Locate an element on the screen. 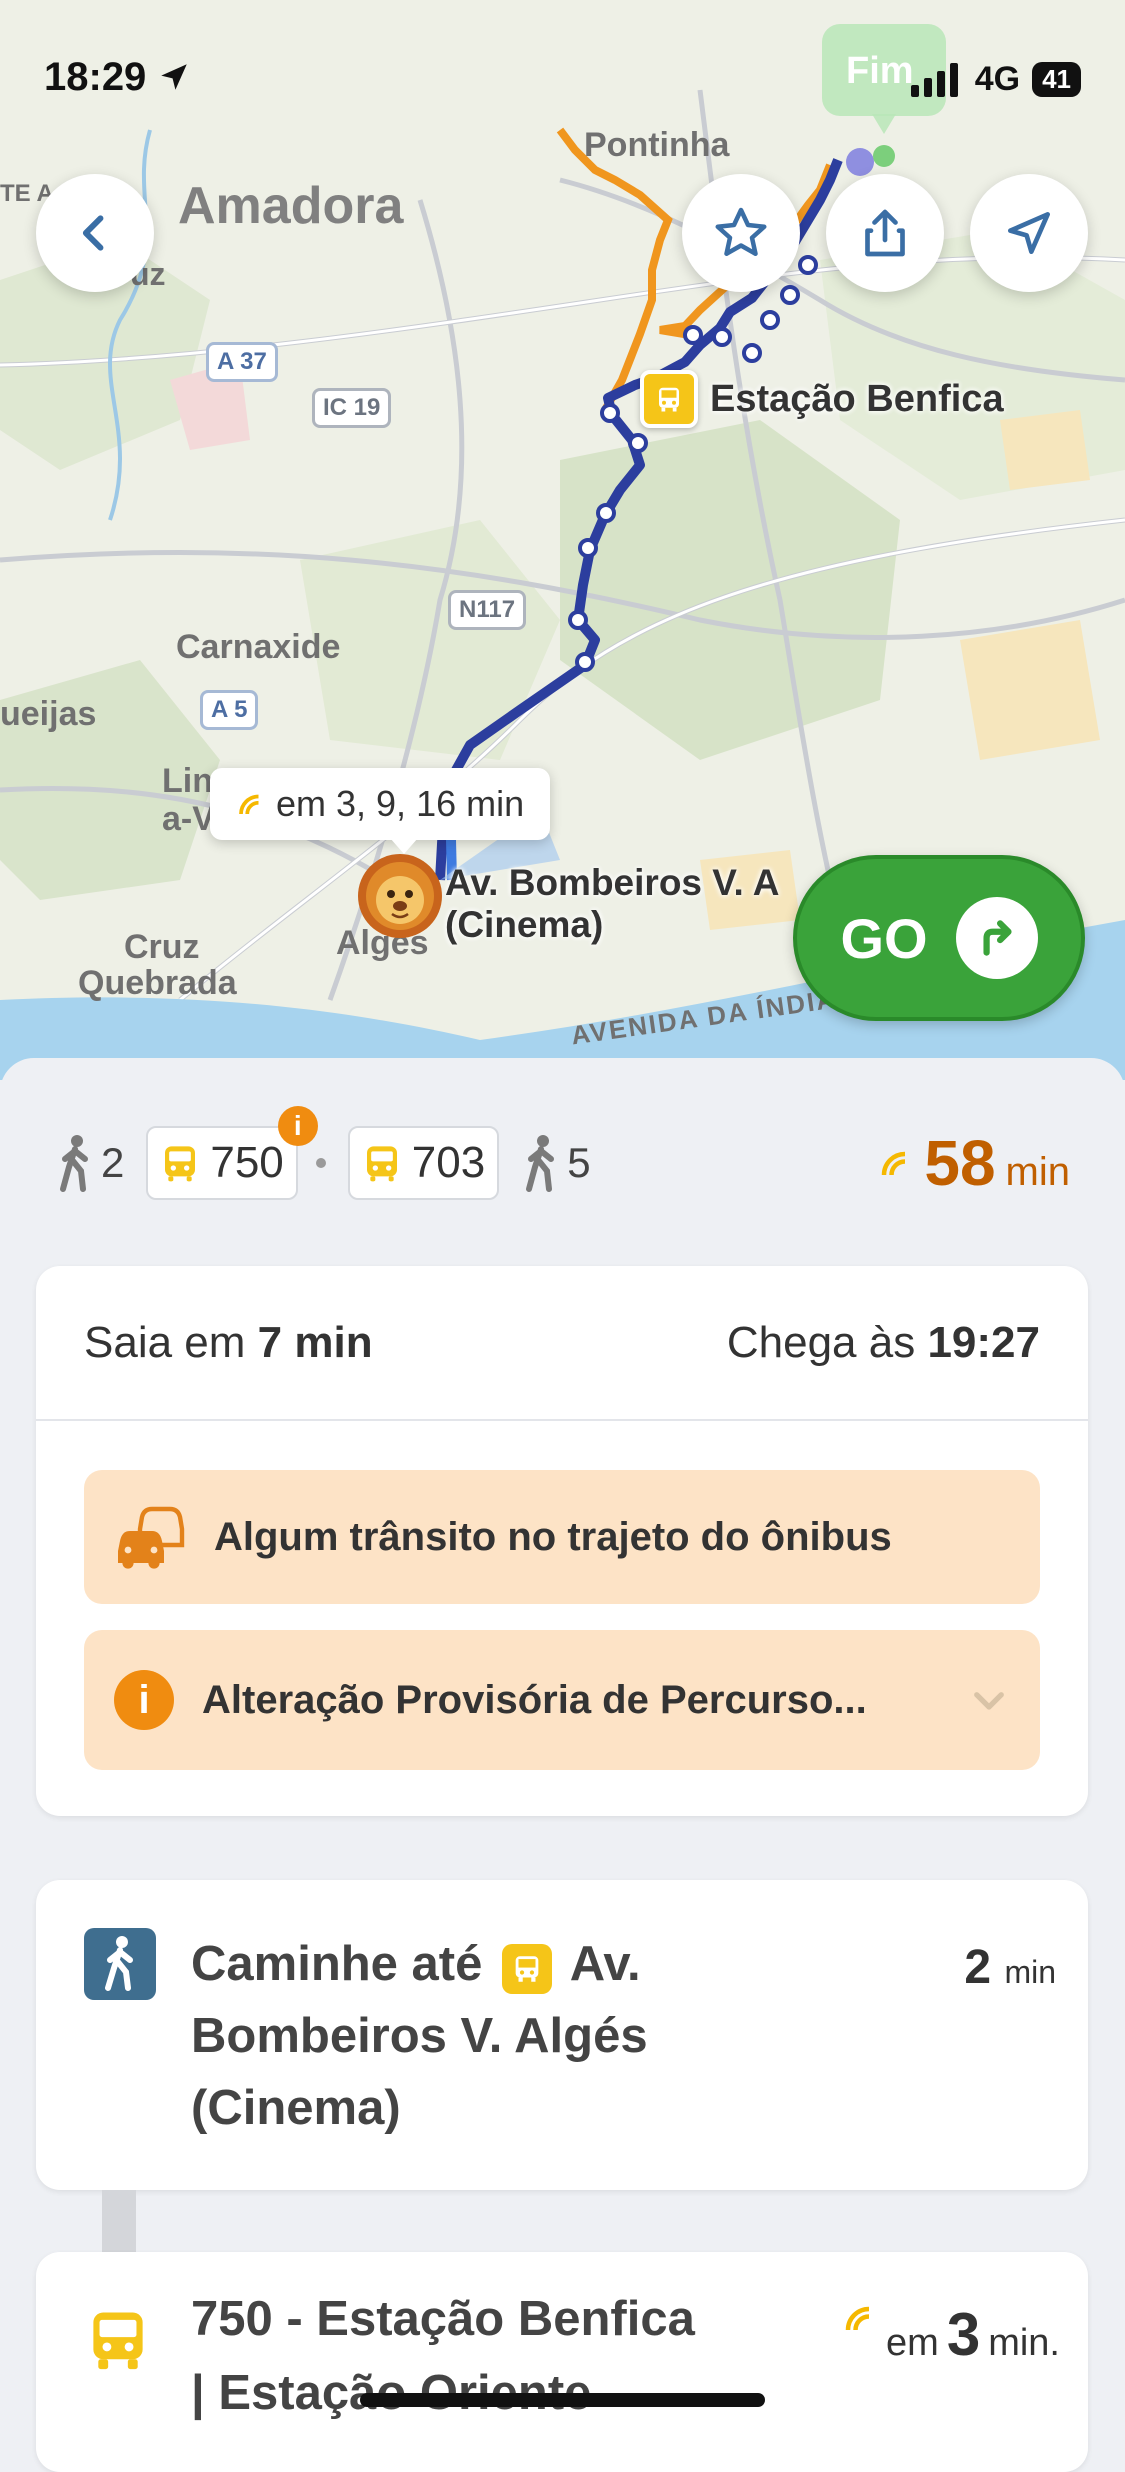 The height and width of the screenshot is (2472, 1125). map-label-quebrada: Quebrada is located at coordinates (157, 983).